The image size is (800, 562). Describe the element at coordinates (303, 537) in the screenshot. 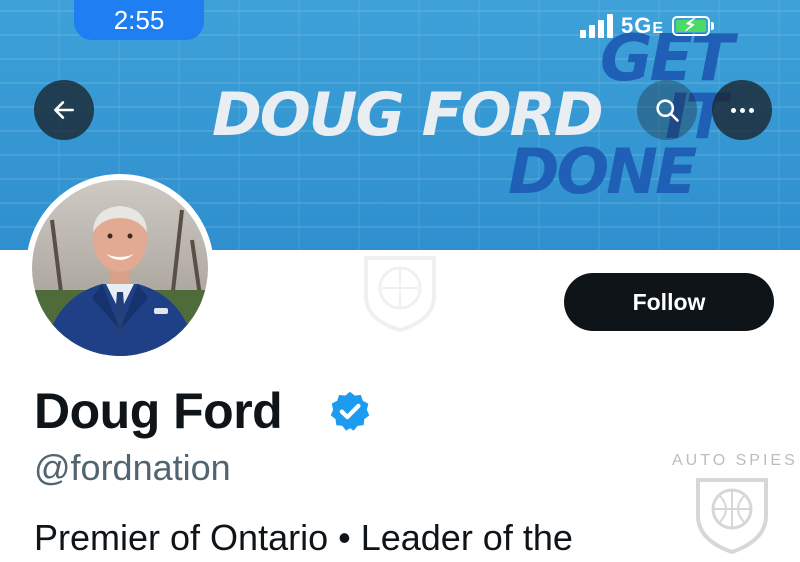

I see `profile-bio: Premier of Ontario • Leader of the` at that location.